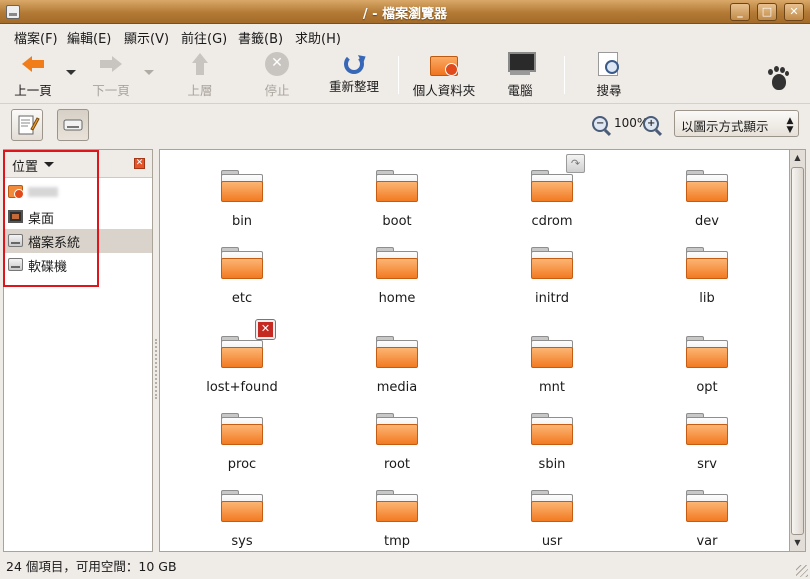 Image resolution: width=810 pixels, height=579 pixels. I want to click on highlight-annotation, so click(51, 218).